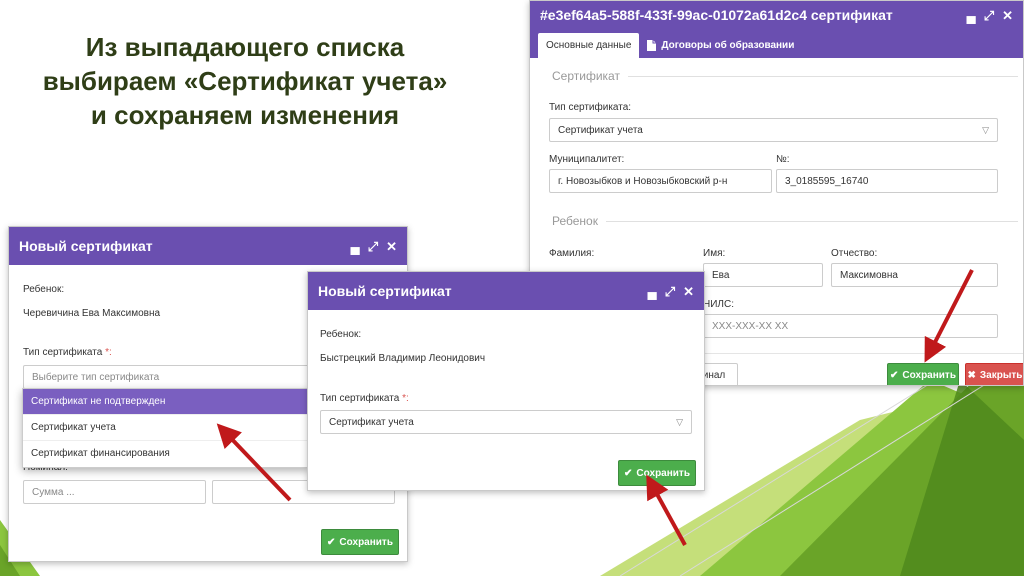 This screenshot has width=1024, height=576. Describe the element at coordinates (572, 253) in the screenshot. I see `surname-label: Фамилия:` at that location.